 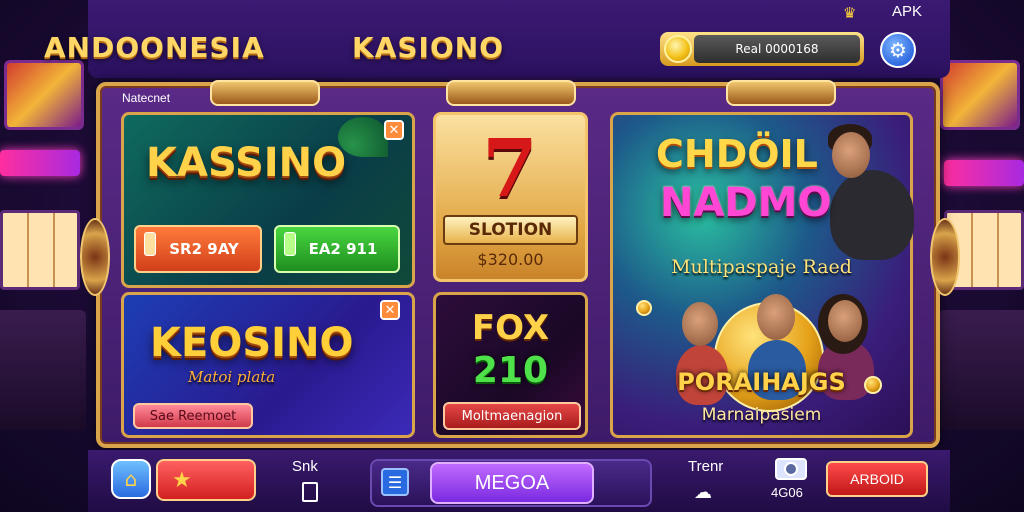 I want to click on star-icon: ★, so click(x=182, y=480).